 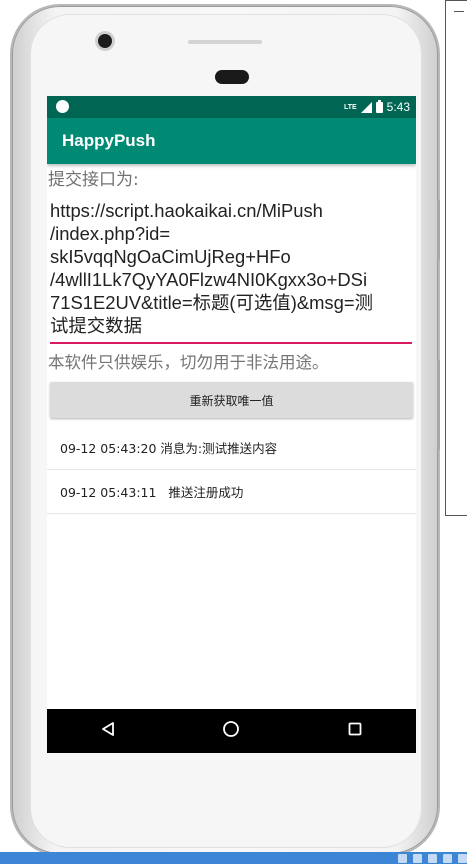 What do you see at coordinates (350, 107) in the screenshot?
I see `network-type: LTE` at bounding box center [350, 107].